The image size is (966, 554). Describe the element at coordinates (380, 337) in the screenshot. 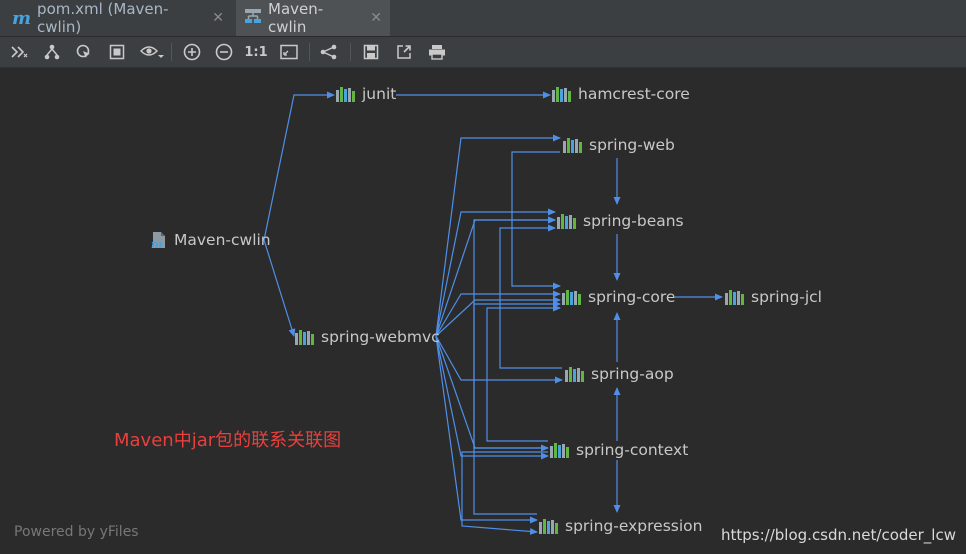

I see `node-label: spring-webmvc` at that location.